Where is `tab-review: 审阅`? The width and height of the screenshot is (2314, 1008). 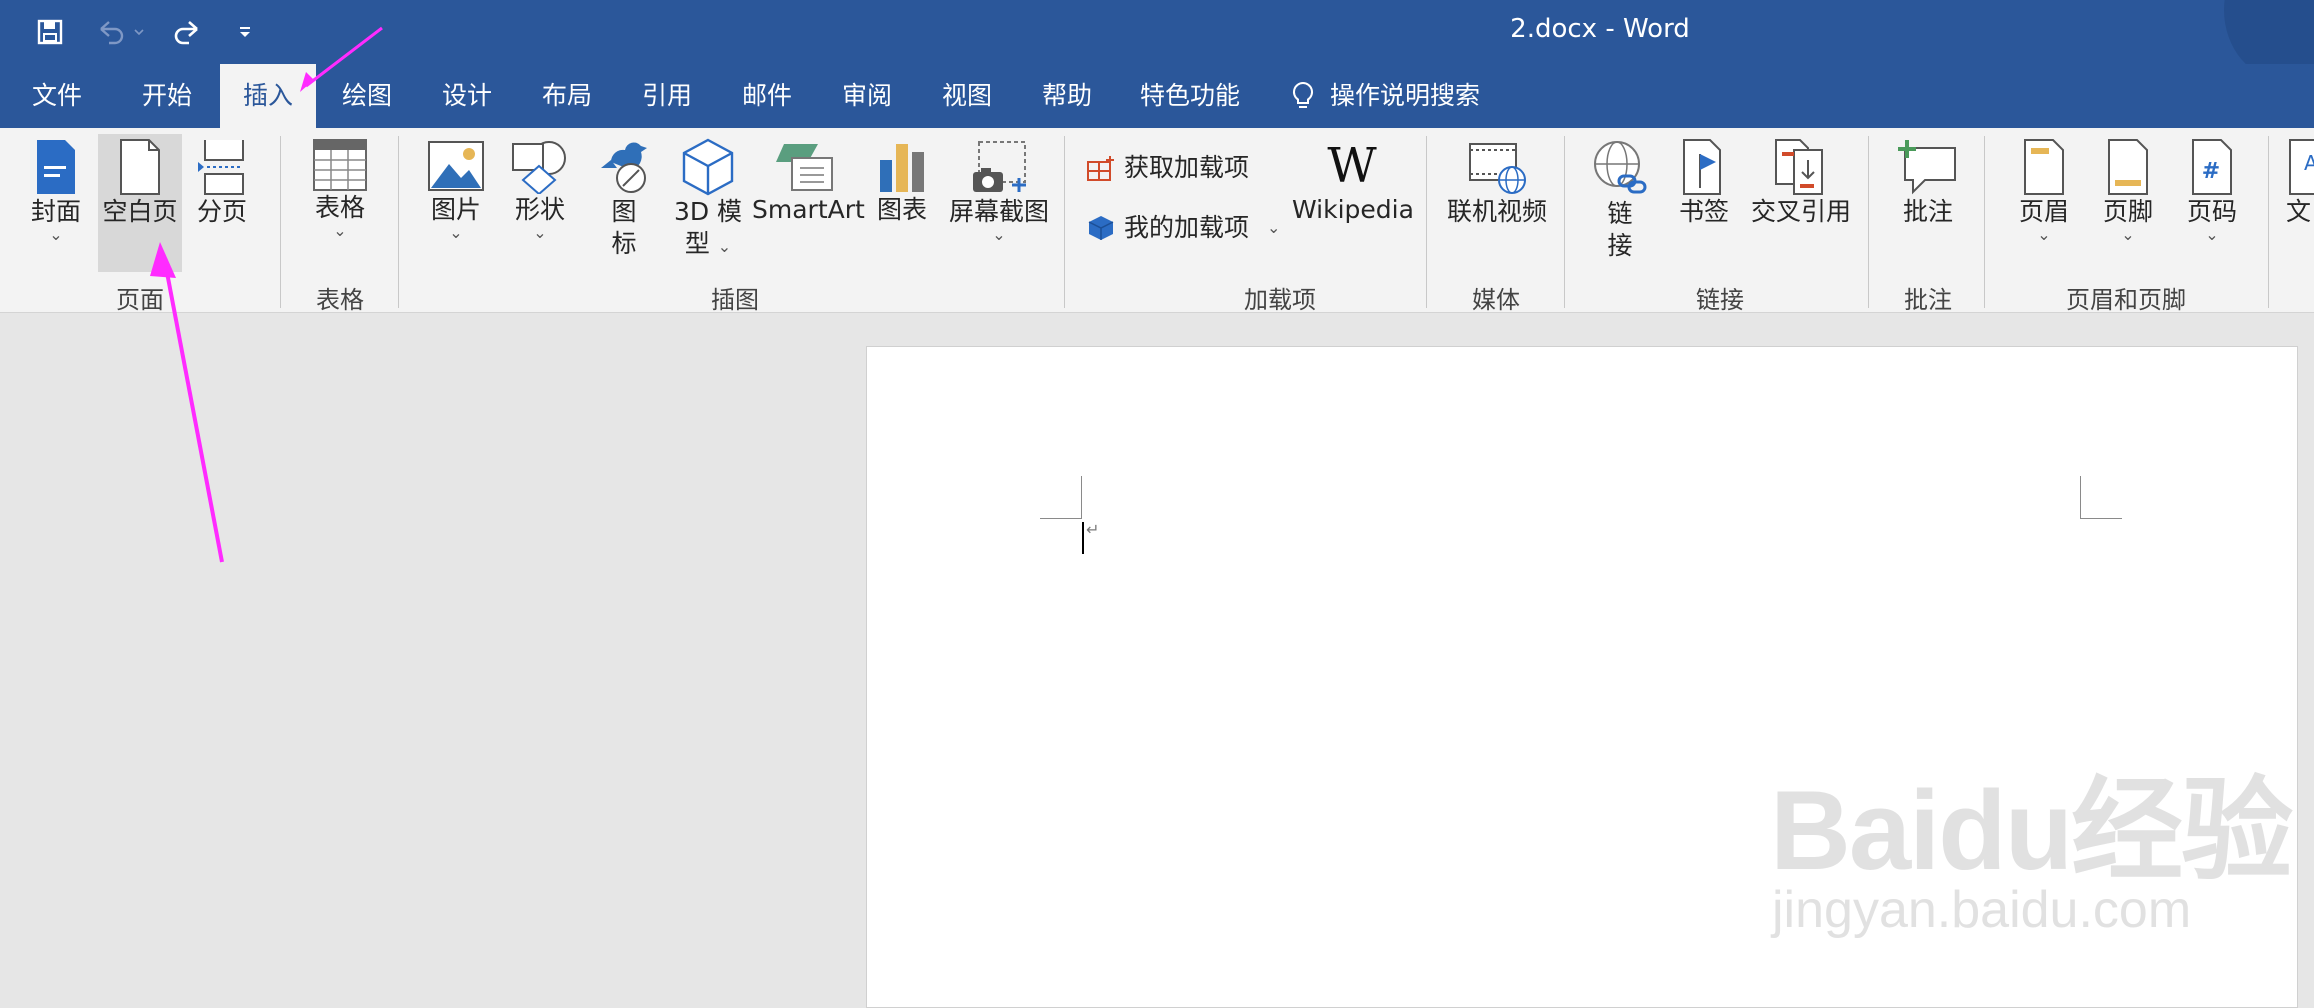
tab-review: 审阅 is located at coordinates (867, 96).